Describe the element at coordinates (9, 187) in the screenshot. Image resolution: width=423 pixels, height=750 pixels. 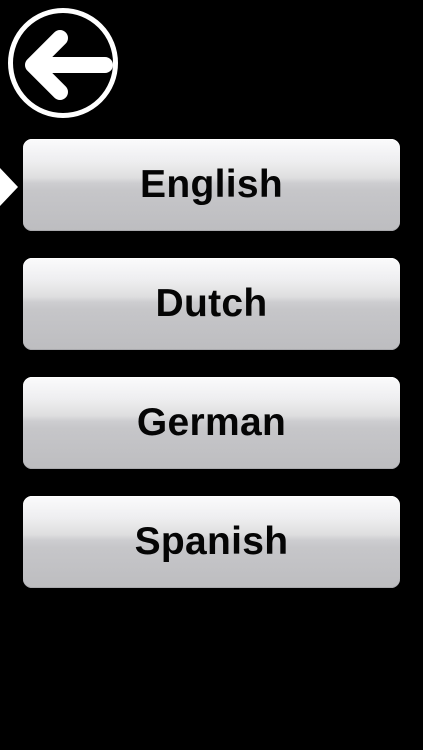
I see `selected-indicator-icon` at that location.